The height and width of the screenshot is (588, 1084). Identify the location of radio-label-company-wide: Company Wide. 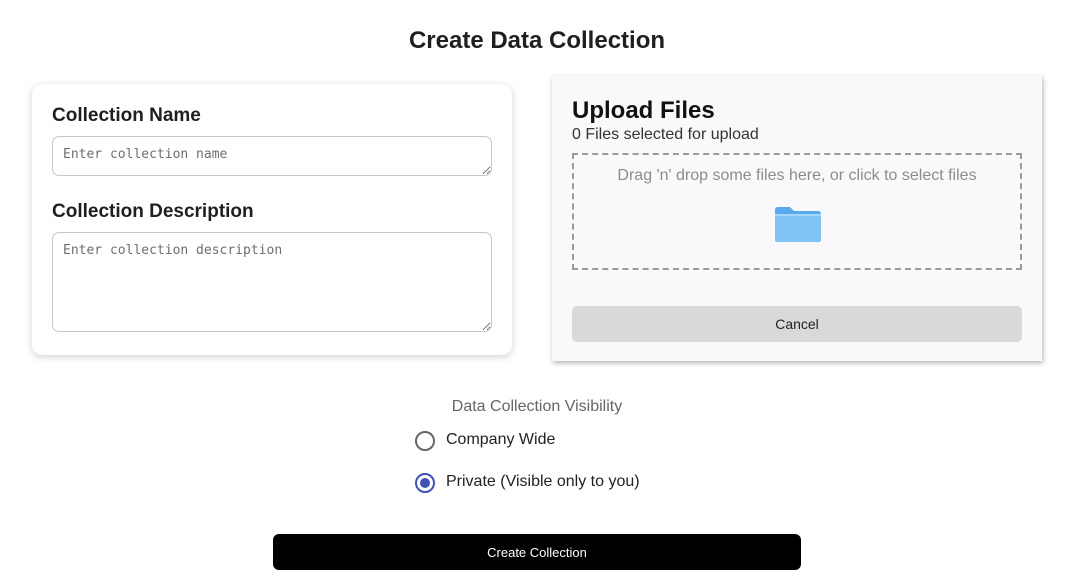
(501, 439).